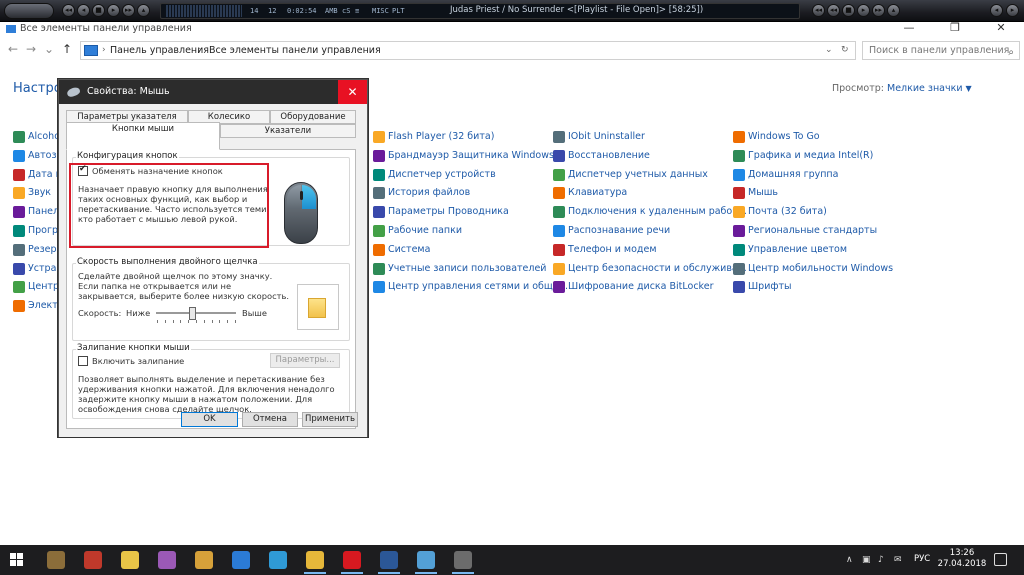 Image resolution: width=1024 pixels, height=575 pixels. What do you see at coordinates (67, 49) in the screenshot?
I see `up-arrow-icon: ↑` at bounding box center [67, 49].